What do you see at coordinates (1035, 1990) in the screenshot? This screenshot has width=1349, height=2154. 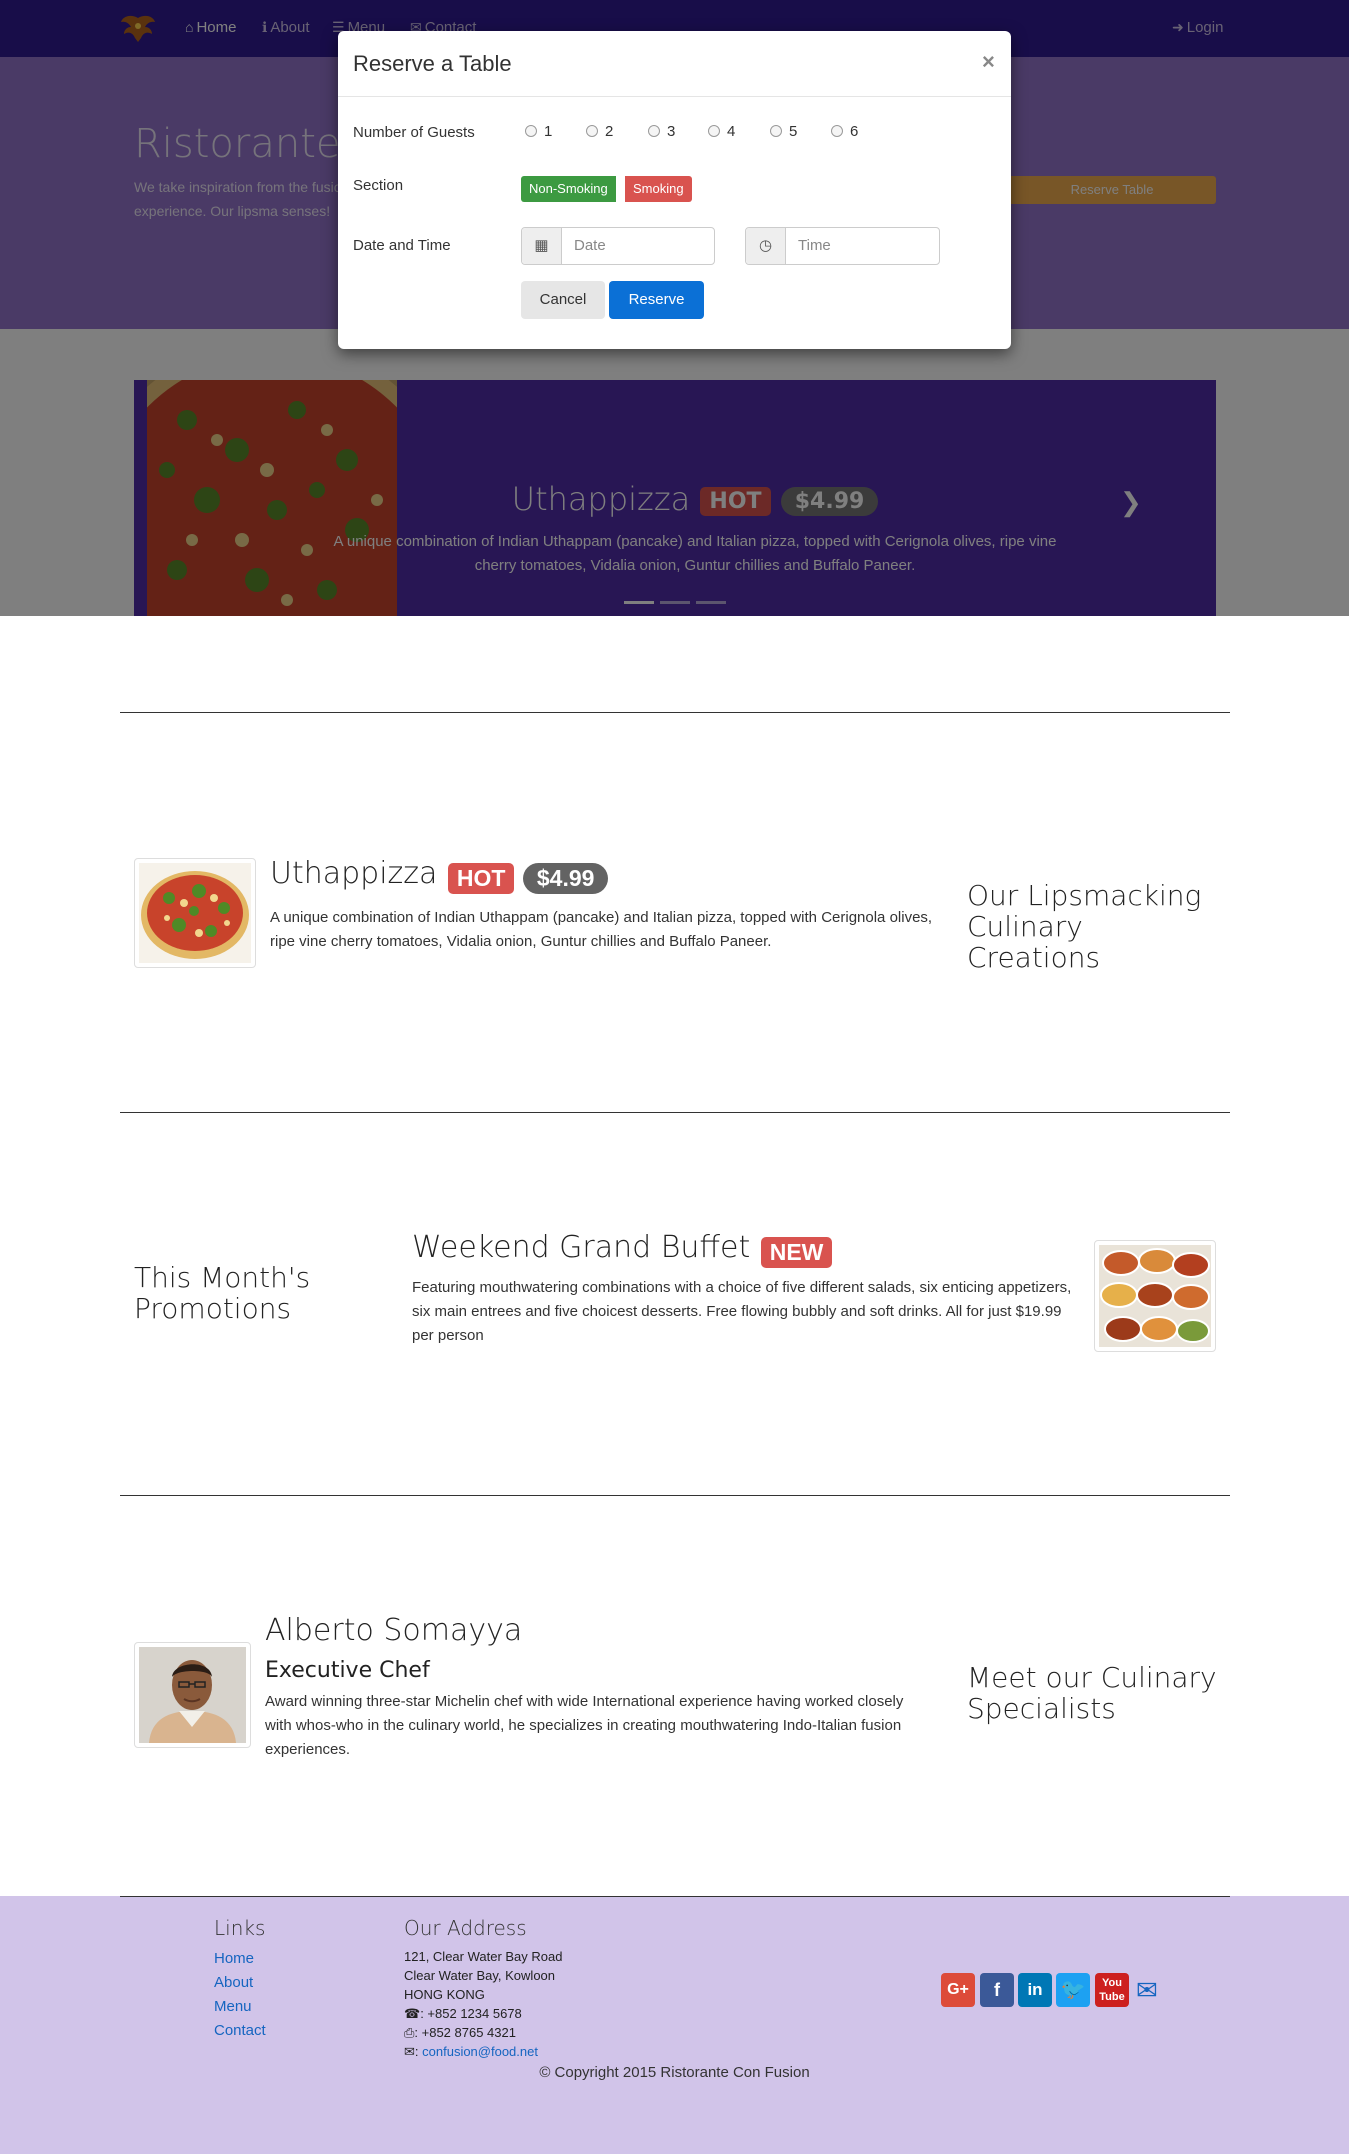 I see `linkedin-icon: in` at bounding box center [1035, 1990].